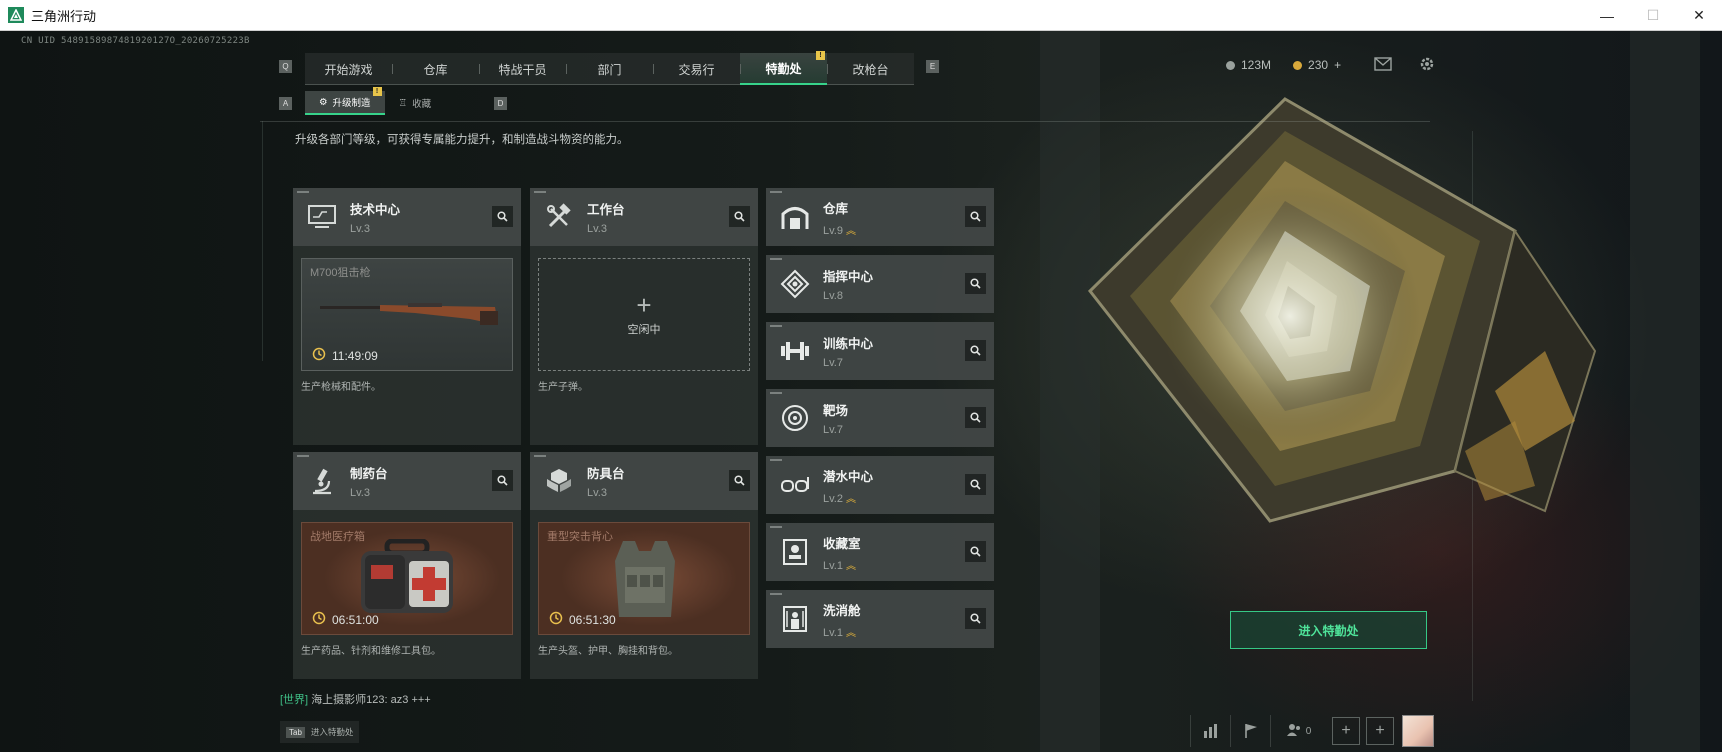 The width and height of the screenshot is (1722, 752). I want to click on add-currency-button: +, so click(1337, 65).